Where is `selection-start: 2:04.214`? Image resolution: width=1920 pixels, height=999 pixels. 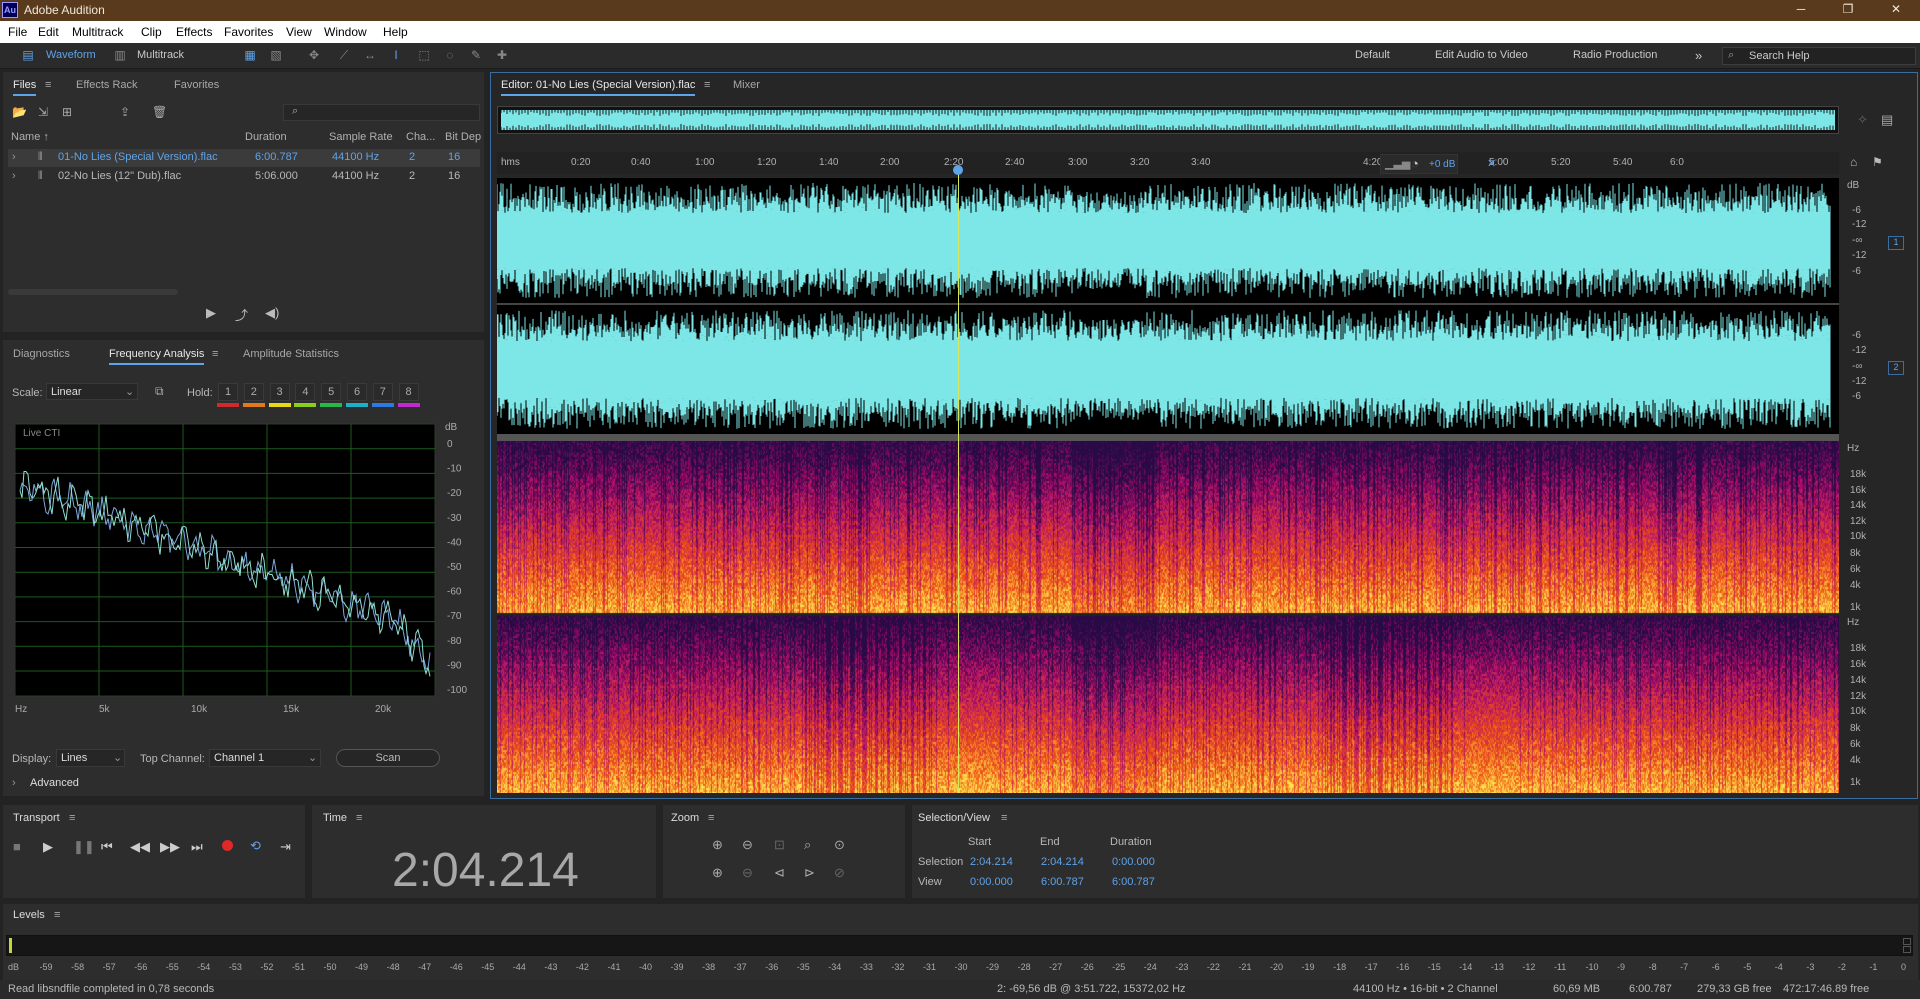 selection-start: 2:04.214 is located at coordinates (991, 862).